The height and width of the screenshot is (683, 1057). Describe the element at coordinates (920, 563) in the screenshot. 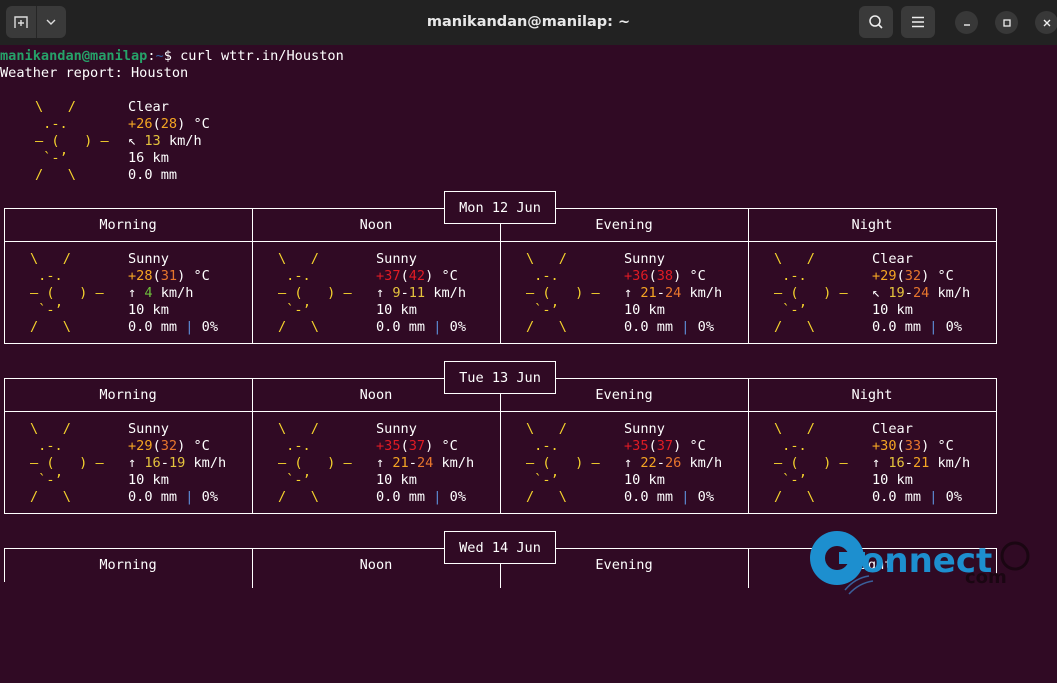

I see `watermark-logo: onnect com` at that location.